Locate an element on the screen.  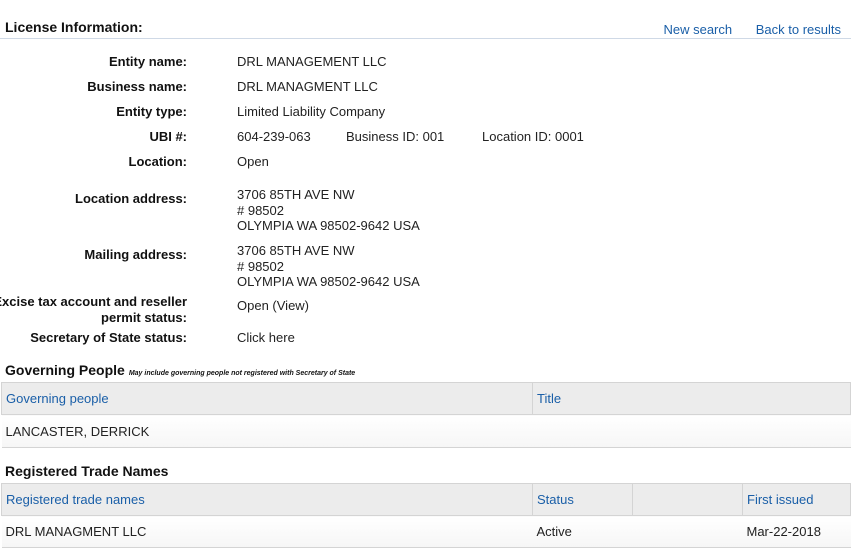
location-address-label: Location address: is located at coordinates (131, 198).